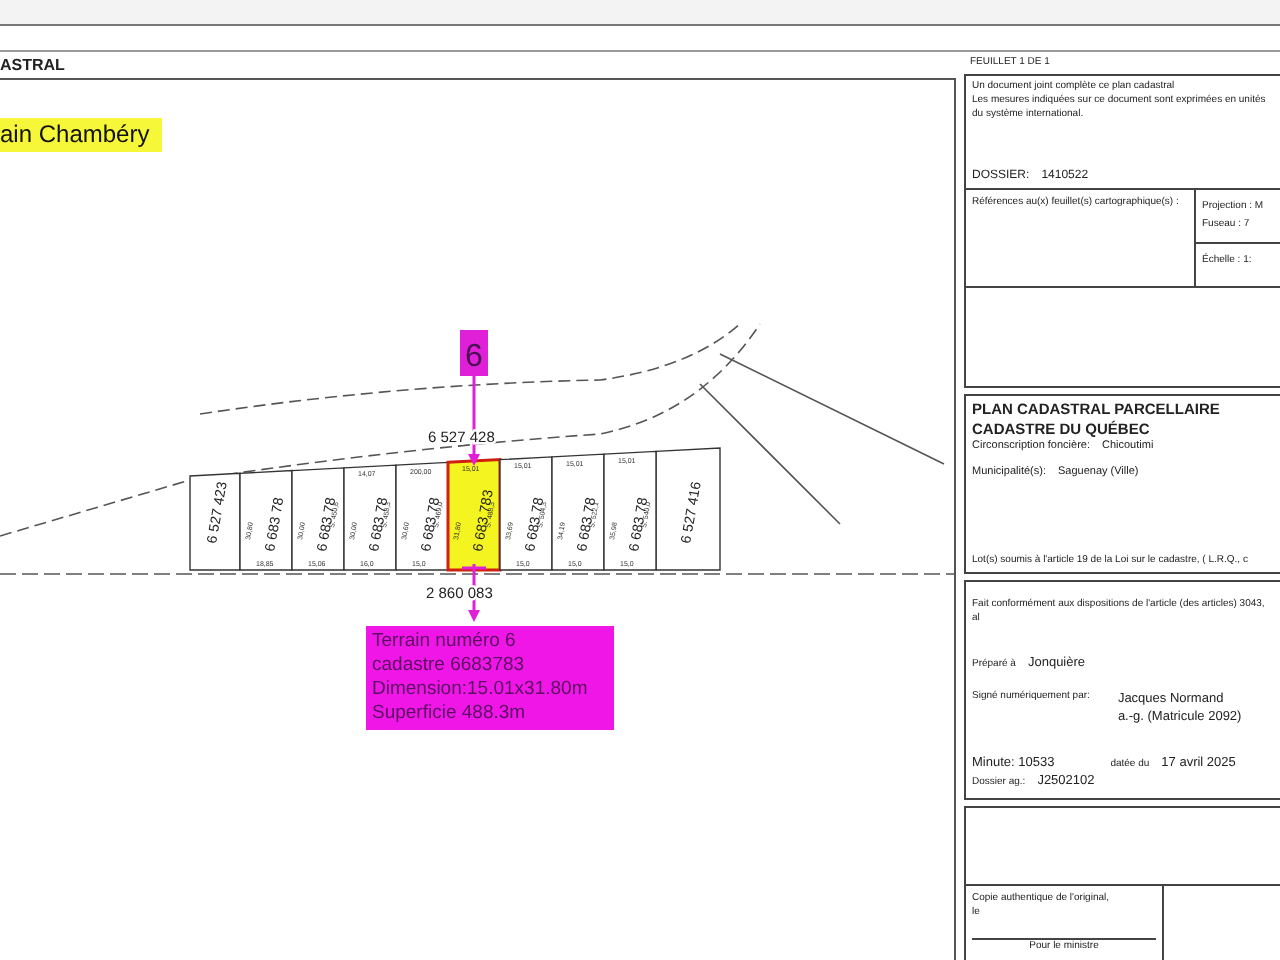 The image size is (1280, 960). I want to click on info-line: Dimension:15.01x31.80m, so click(481, 690).